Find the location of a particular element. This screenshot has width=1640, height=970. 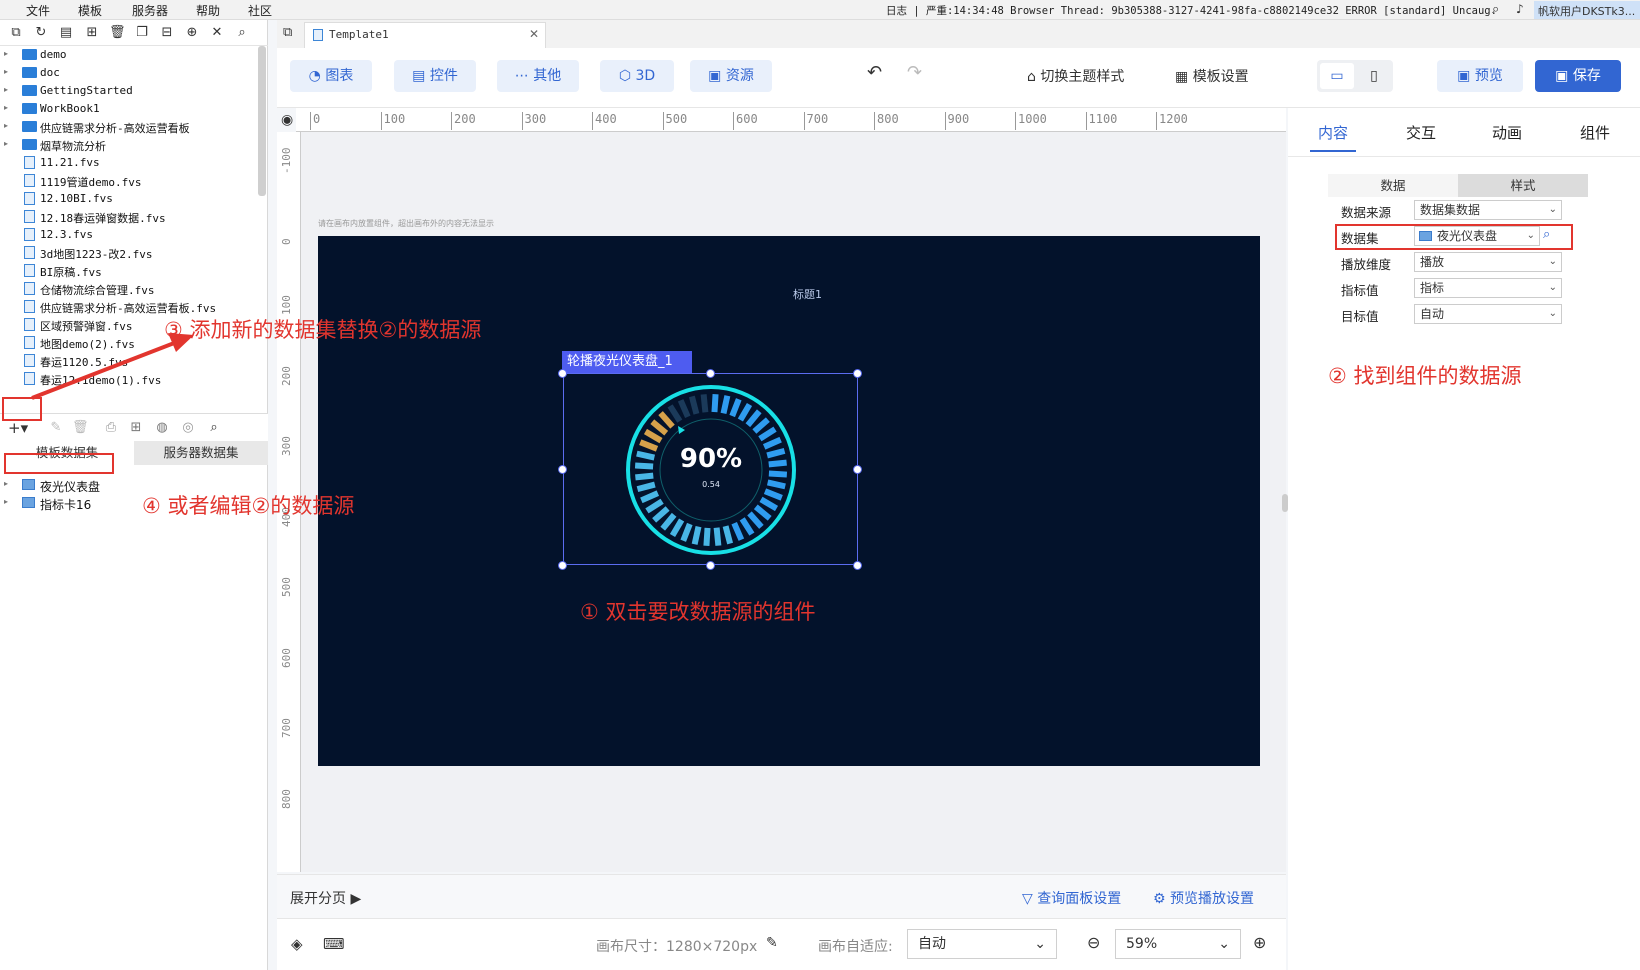

edit-icon: ✎ is located at coordinates (56, 428).